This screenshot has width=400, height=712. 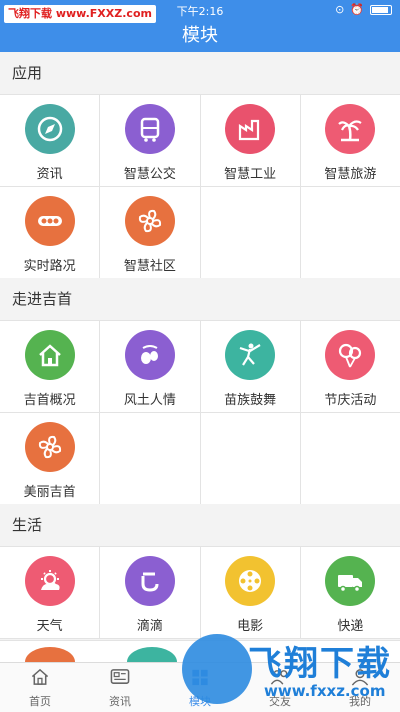 I want to click on compass-icon, so click(x=49, y=129).